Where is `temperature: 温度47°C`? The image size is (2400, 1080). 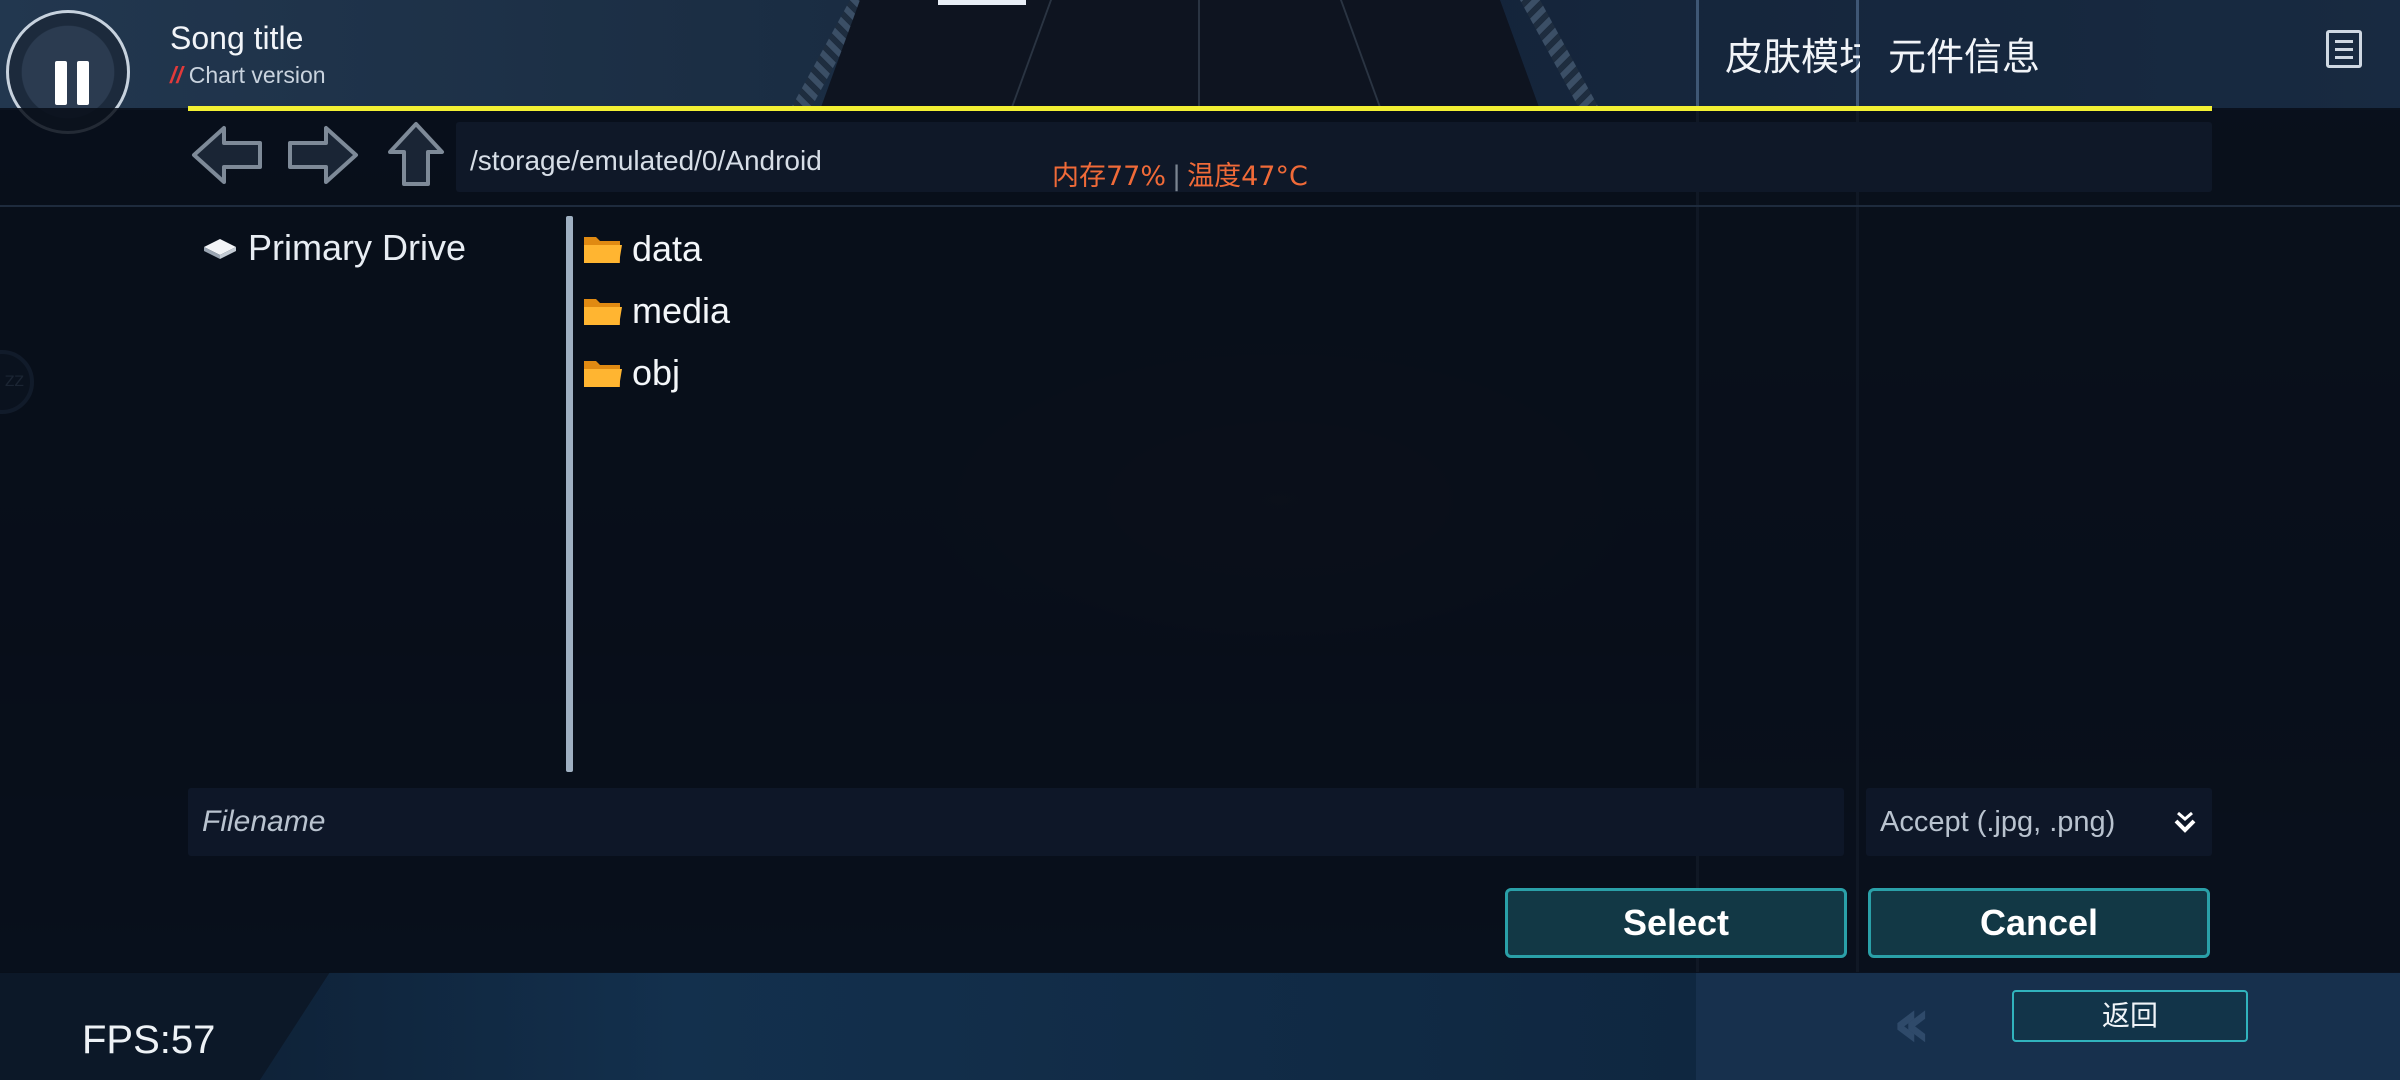 temperature: 温度47°C is located at coordinates (1247, 176).